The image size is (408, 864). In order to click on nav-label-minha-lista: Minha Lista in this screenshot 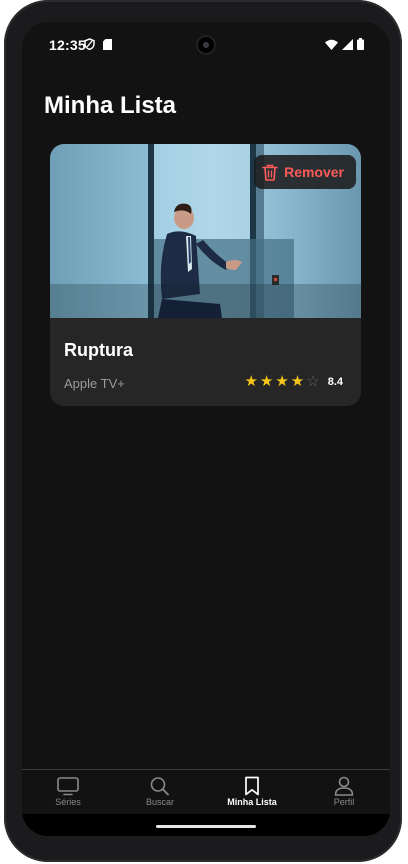, I will do `click(252, 802)`.